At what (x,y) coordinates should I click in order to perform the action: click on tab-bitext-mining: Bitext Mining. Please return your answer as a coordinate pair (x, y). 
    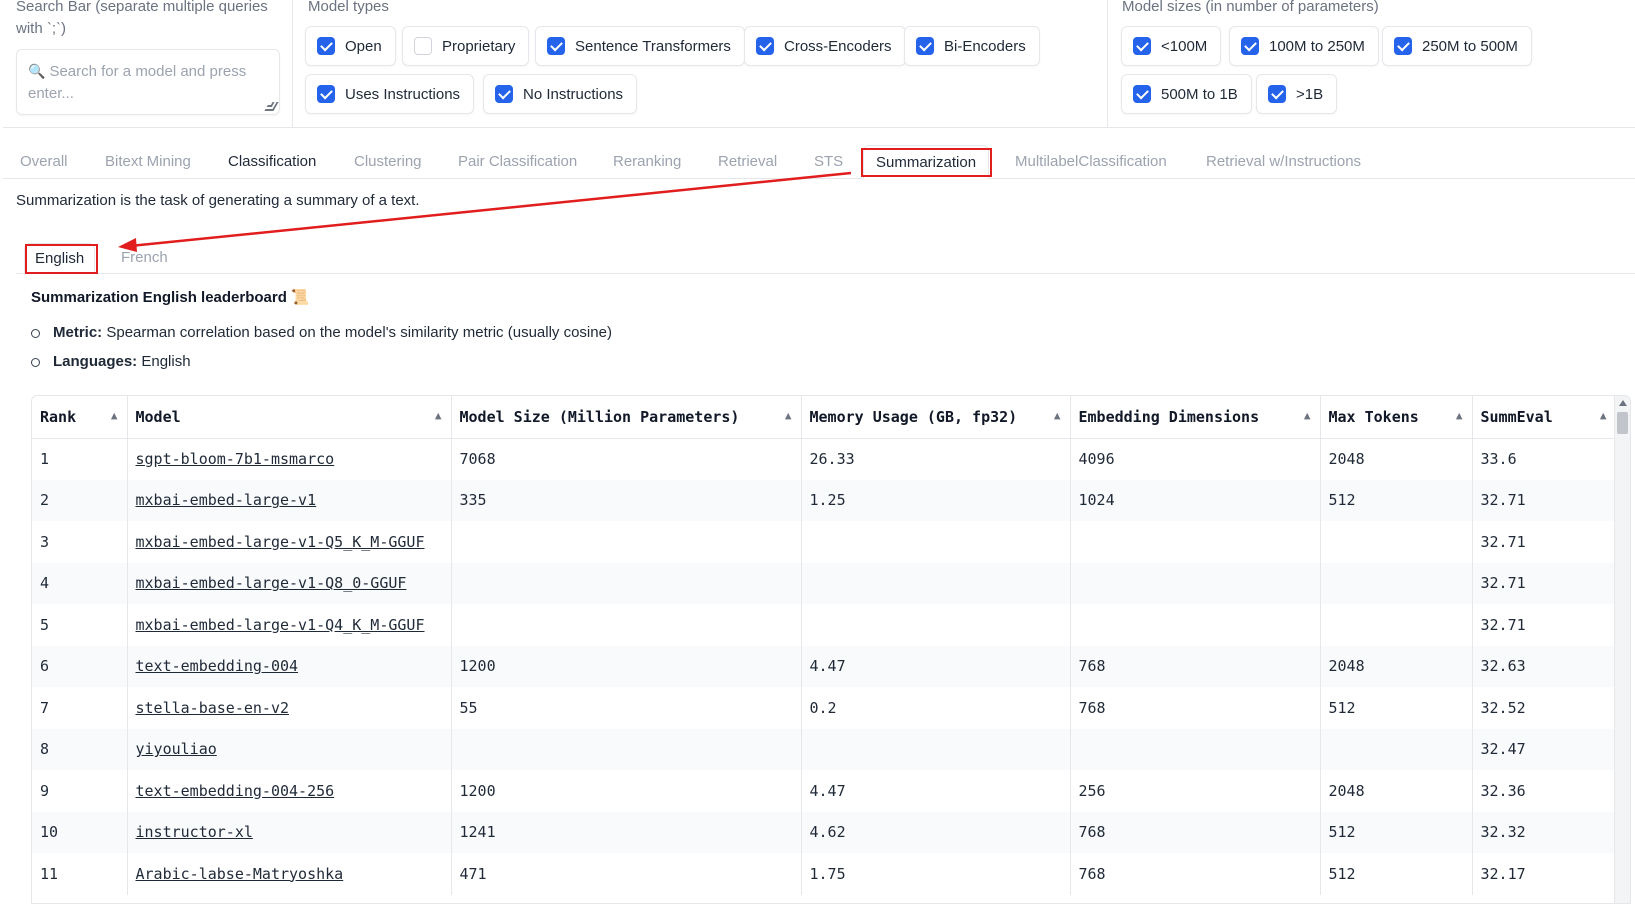
    Looking at the image, I should click on (148, 162).